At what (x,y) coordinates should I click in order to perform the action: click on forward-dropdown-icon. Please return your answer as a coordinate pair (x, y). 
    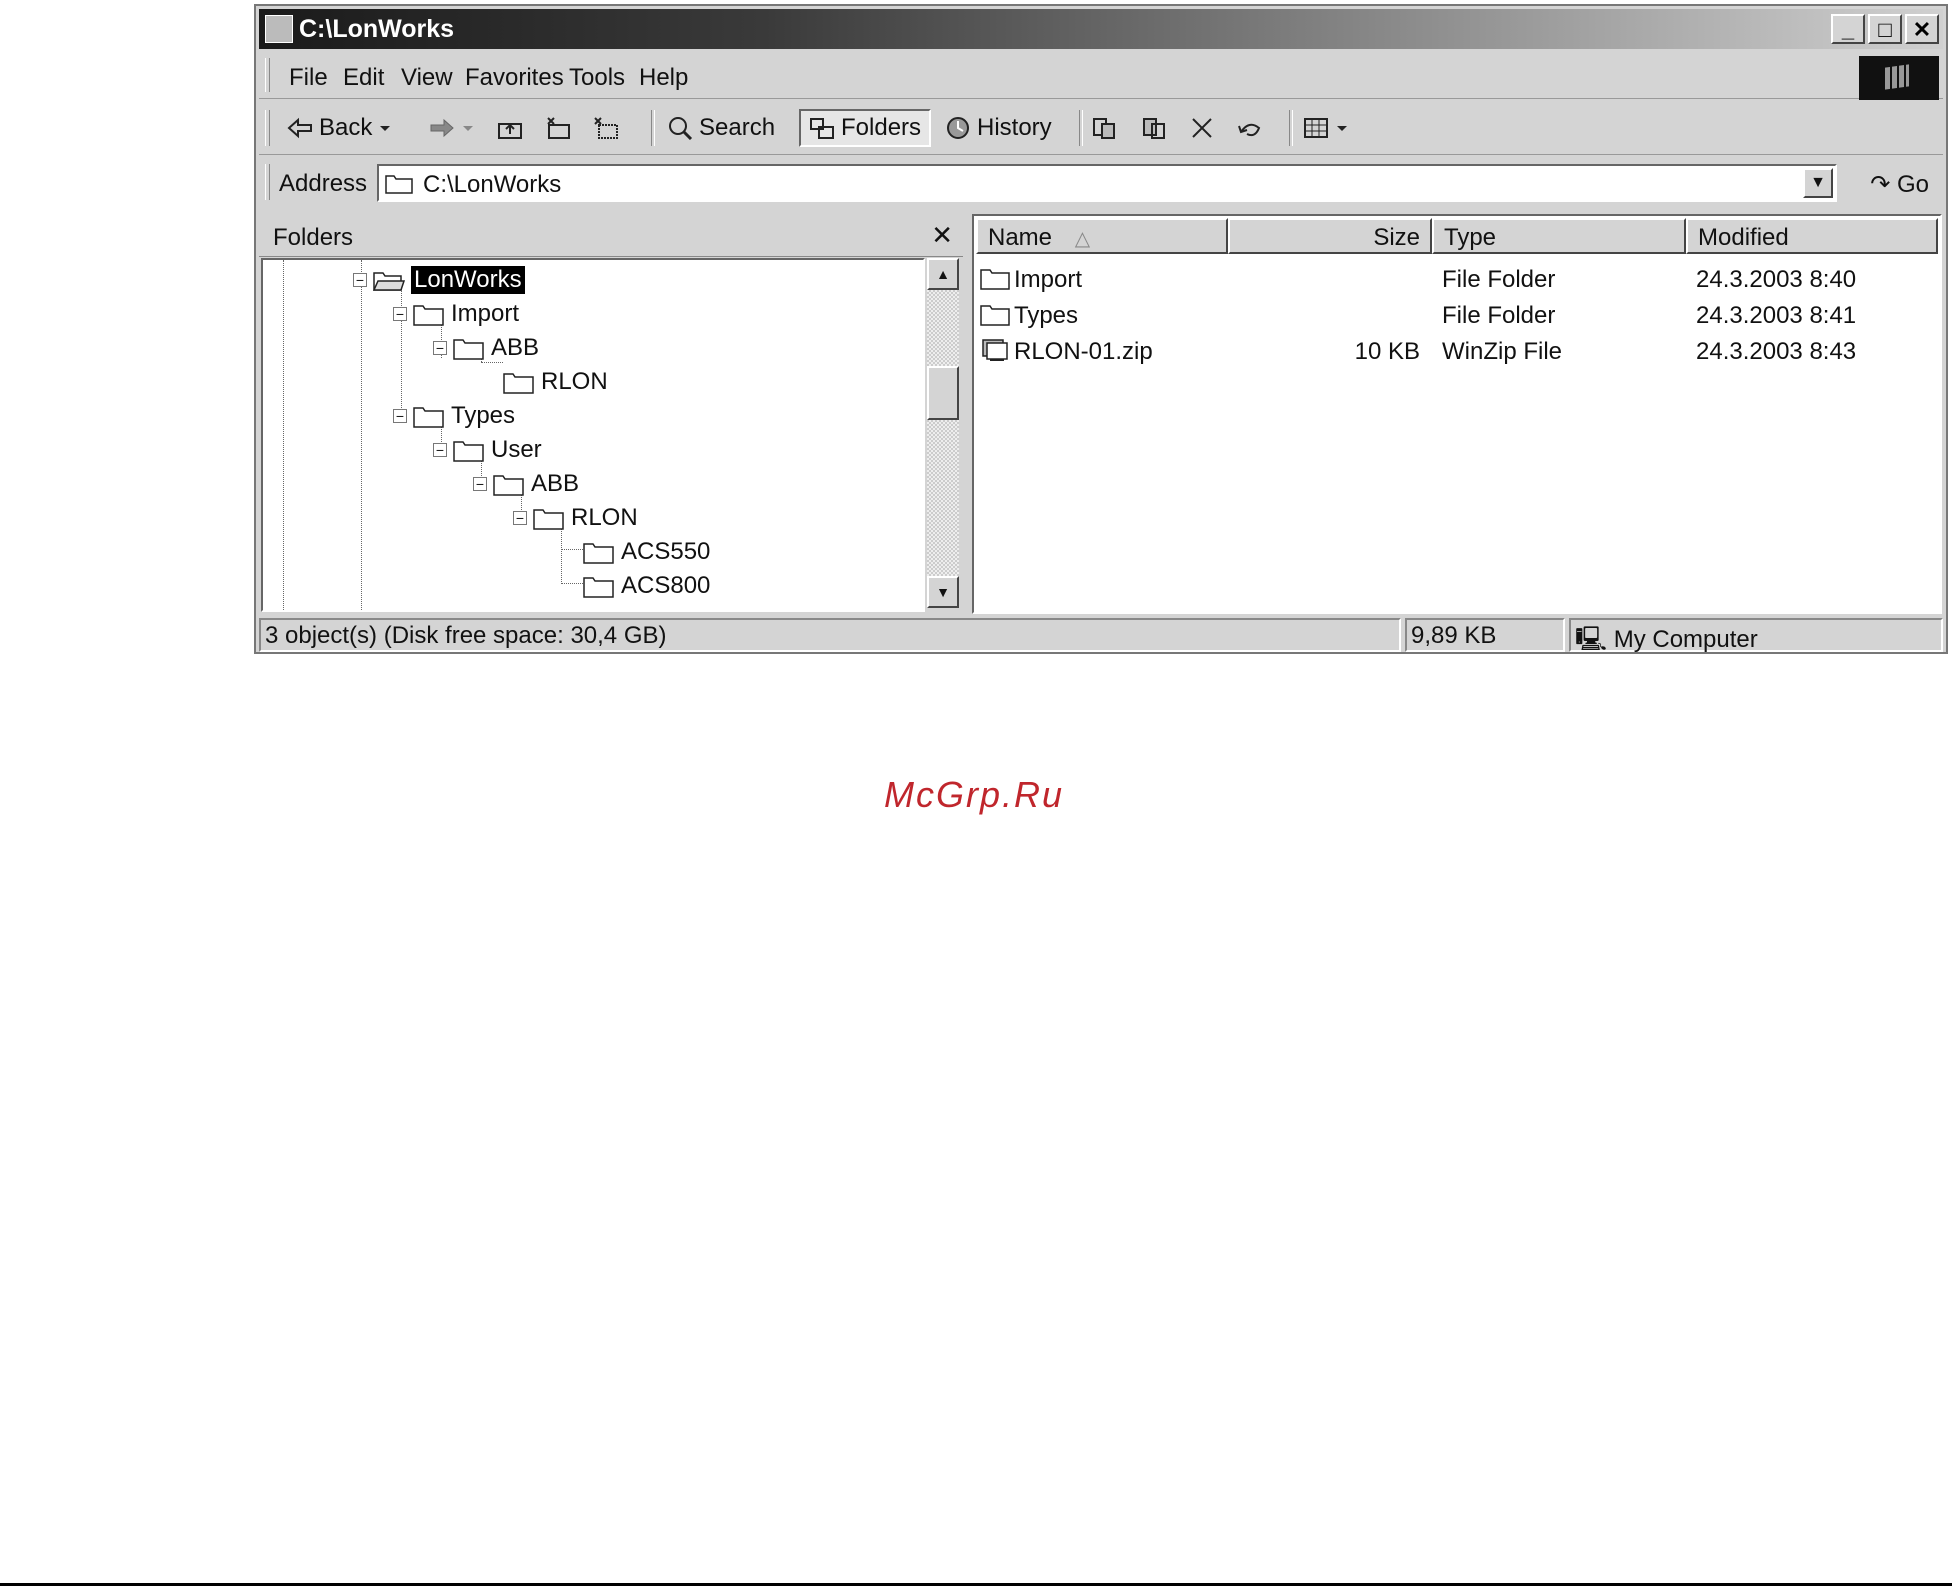
    Looking at the image, I should click on (468, 128).